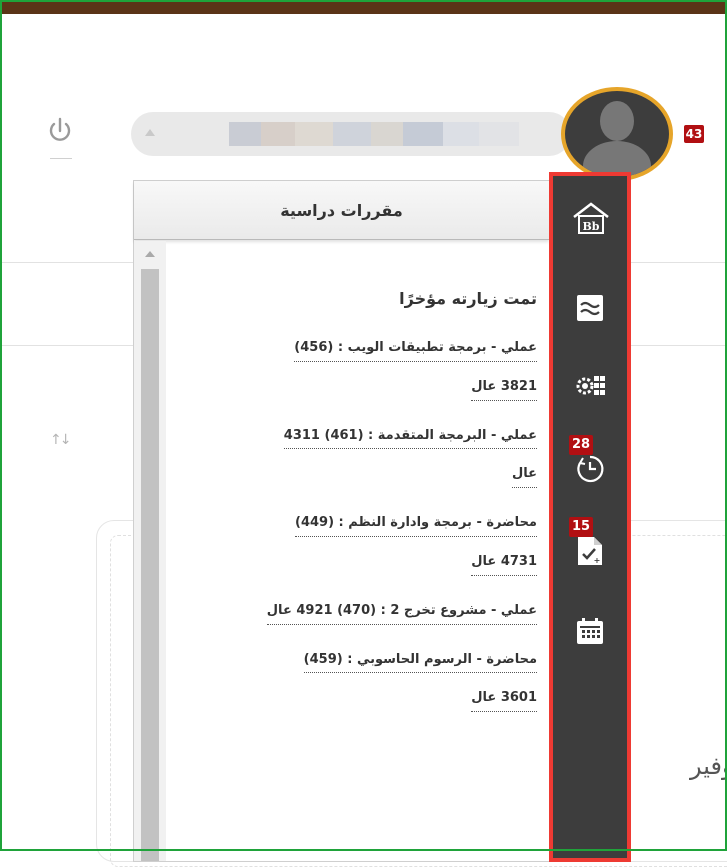 The width and height of the screenshot is (727, 867). Describe the element at coordinates (415, 525) in the screenshot. I see `course-link: محاضرة - برمجة وادارة النظم : (449)` at that location.